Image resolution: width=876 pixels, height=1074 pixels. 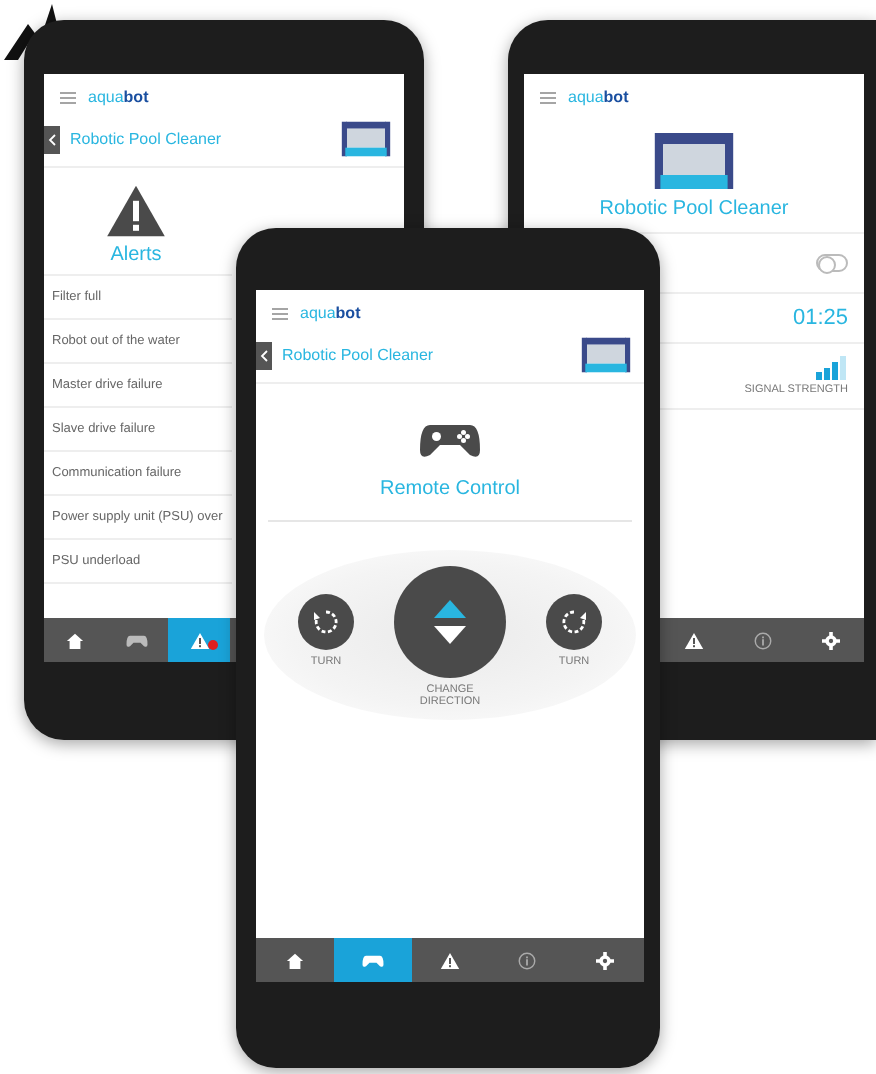 I want to click on turn-right-button, so click(x=574, y=622).